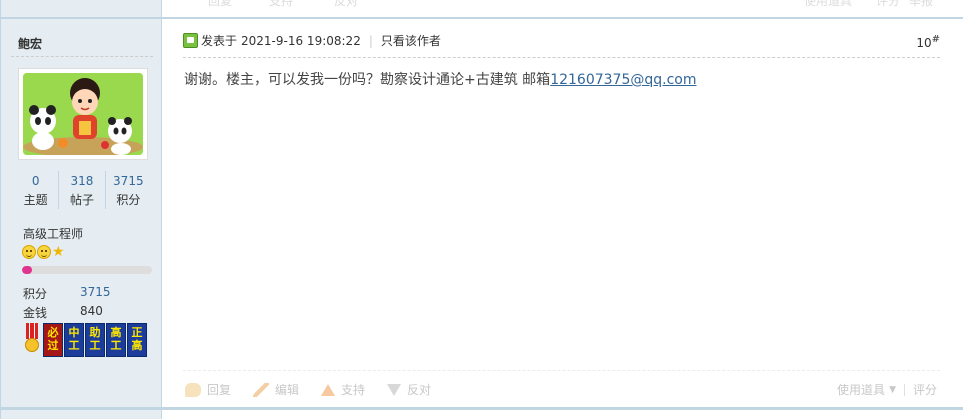 This screenshot has width=972, height=419. I want to click on email-link: 121607375@qq.com, so click(623, 80).